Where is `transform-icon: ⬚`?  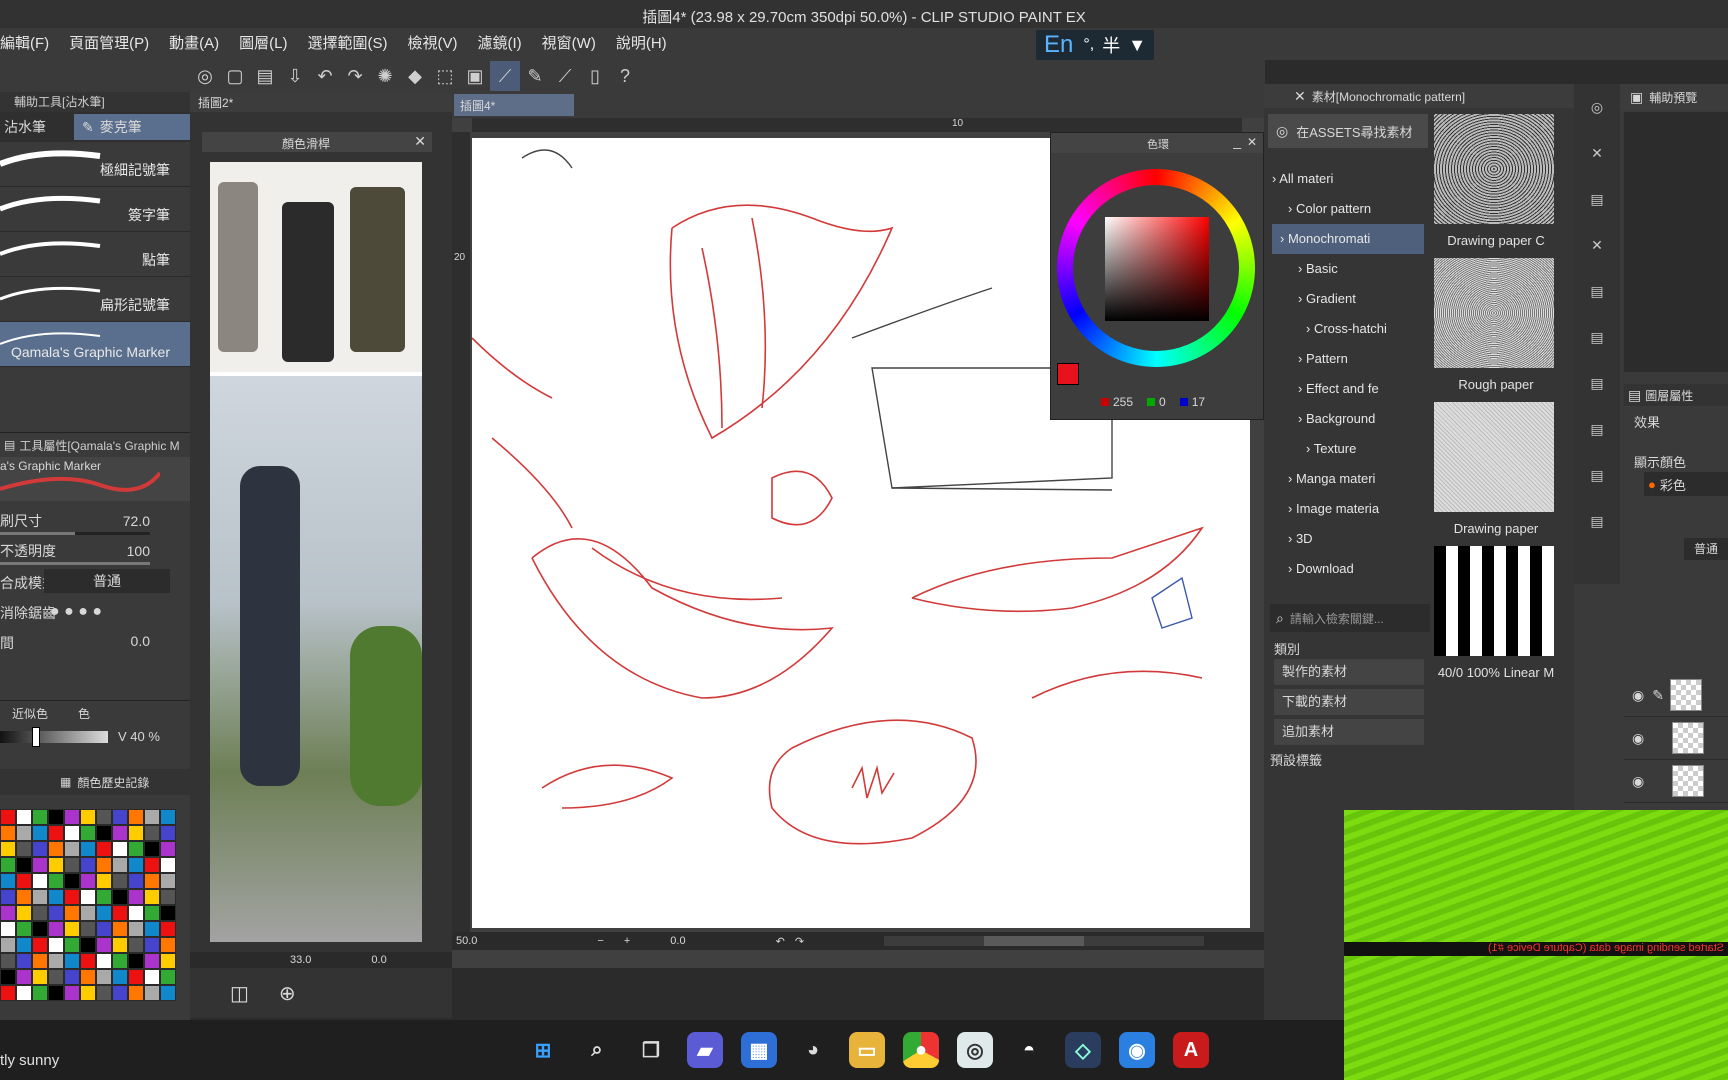 transform-icon: ⬚ is located at coordinates (445, 76).